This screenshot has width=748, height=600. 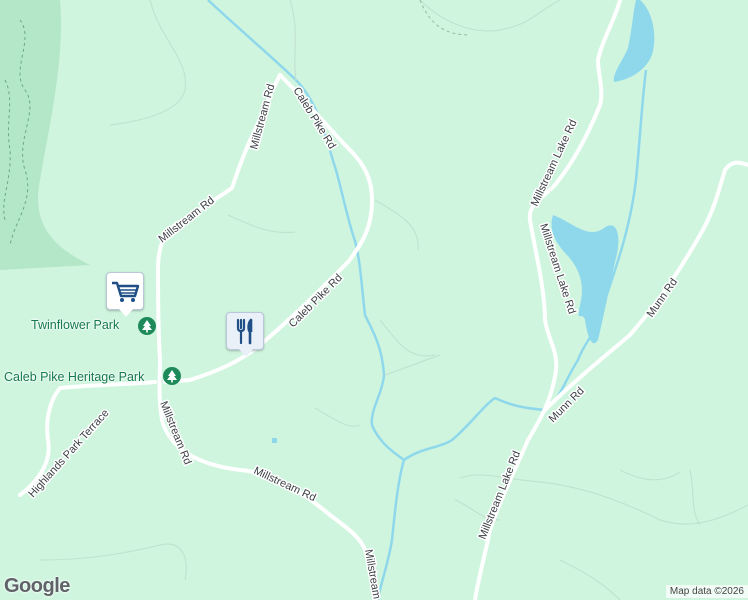 What do you see at coordinates (445, 18) in the screenshot?
I see `trail` at bounding box center [445, 18].